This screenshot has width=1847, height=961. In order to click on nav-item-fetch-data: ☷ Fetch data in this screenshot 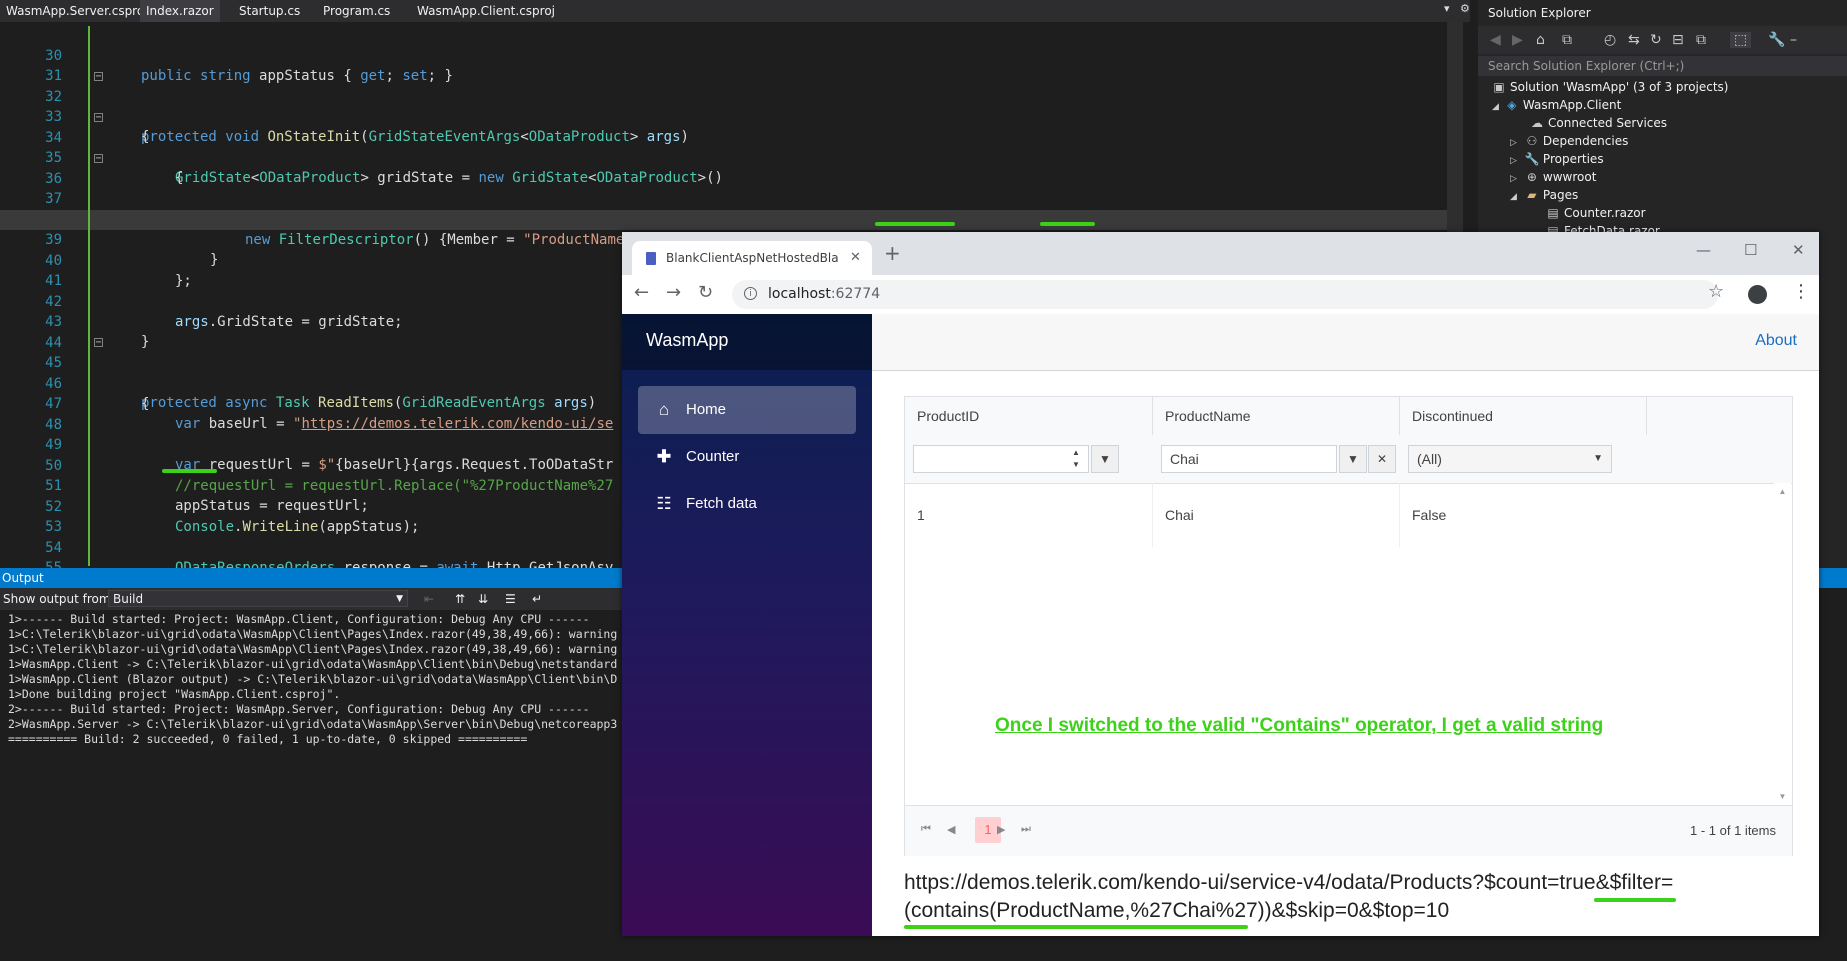, I will do `click(747, 504)`.